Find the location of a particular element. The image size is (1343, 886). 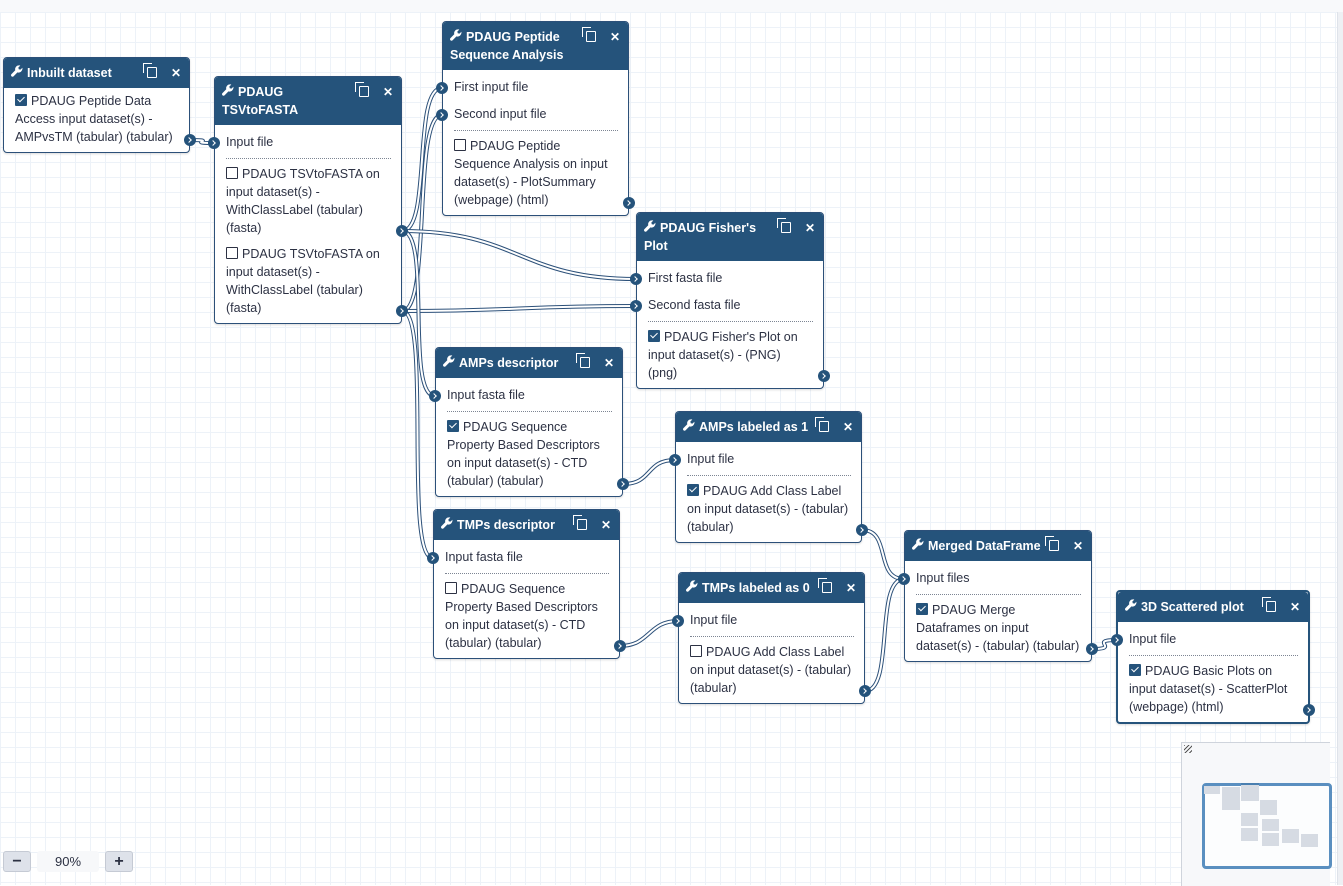

node-header: AMPs labeled as 1 ✕ is located at coordinates (768, 427).